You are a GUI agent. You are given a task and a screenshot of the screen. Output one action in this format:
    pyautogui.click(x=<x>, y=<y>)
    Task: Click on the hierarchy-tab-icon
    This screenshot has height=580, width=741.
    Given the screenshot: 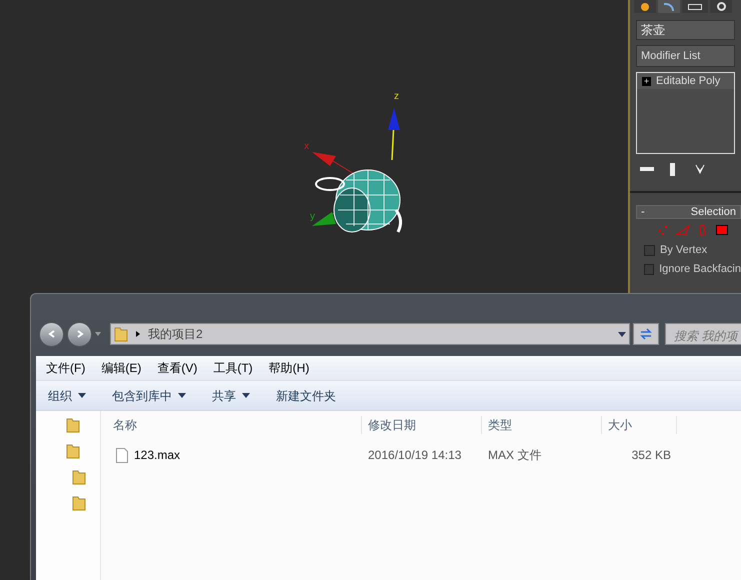 What is the action you would take?
    pyautogui.click(x=695, y=6)
    